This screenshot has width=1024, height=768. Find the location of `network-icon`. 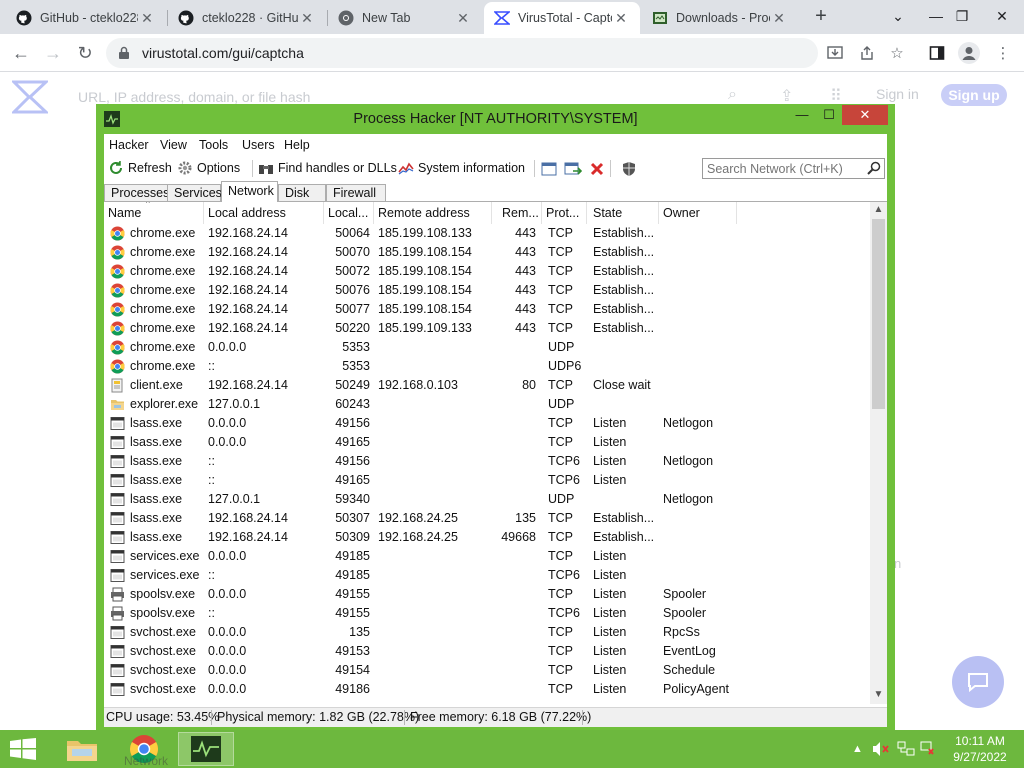

network-icon is located at coordinates (906, 749).